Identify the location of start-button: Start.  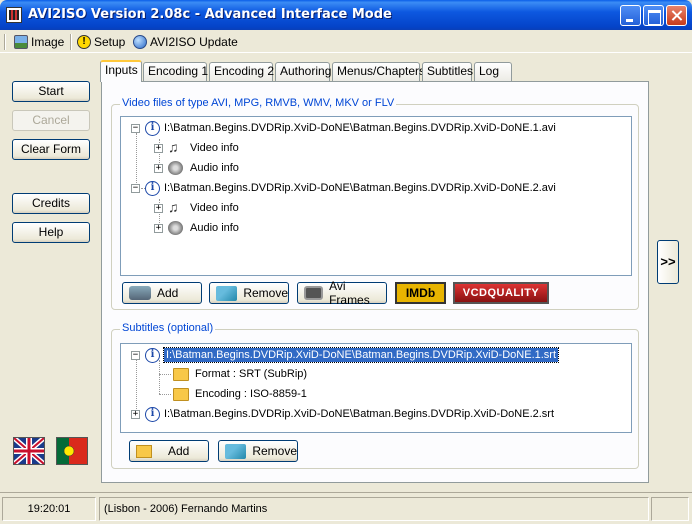
(51, 91).